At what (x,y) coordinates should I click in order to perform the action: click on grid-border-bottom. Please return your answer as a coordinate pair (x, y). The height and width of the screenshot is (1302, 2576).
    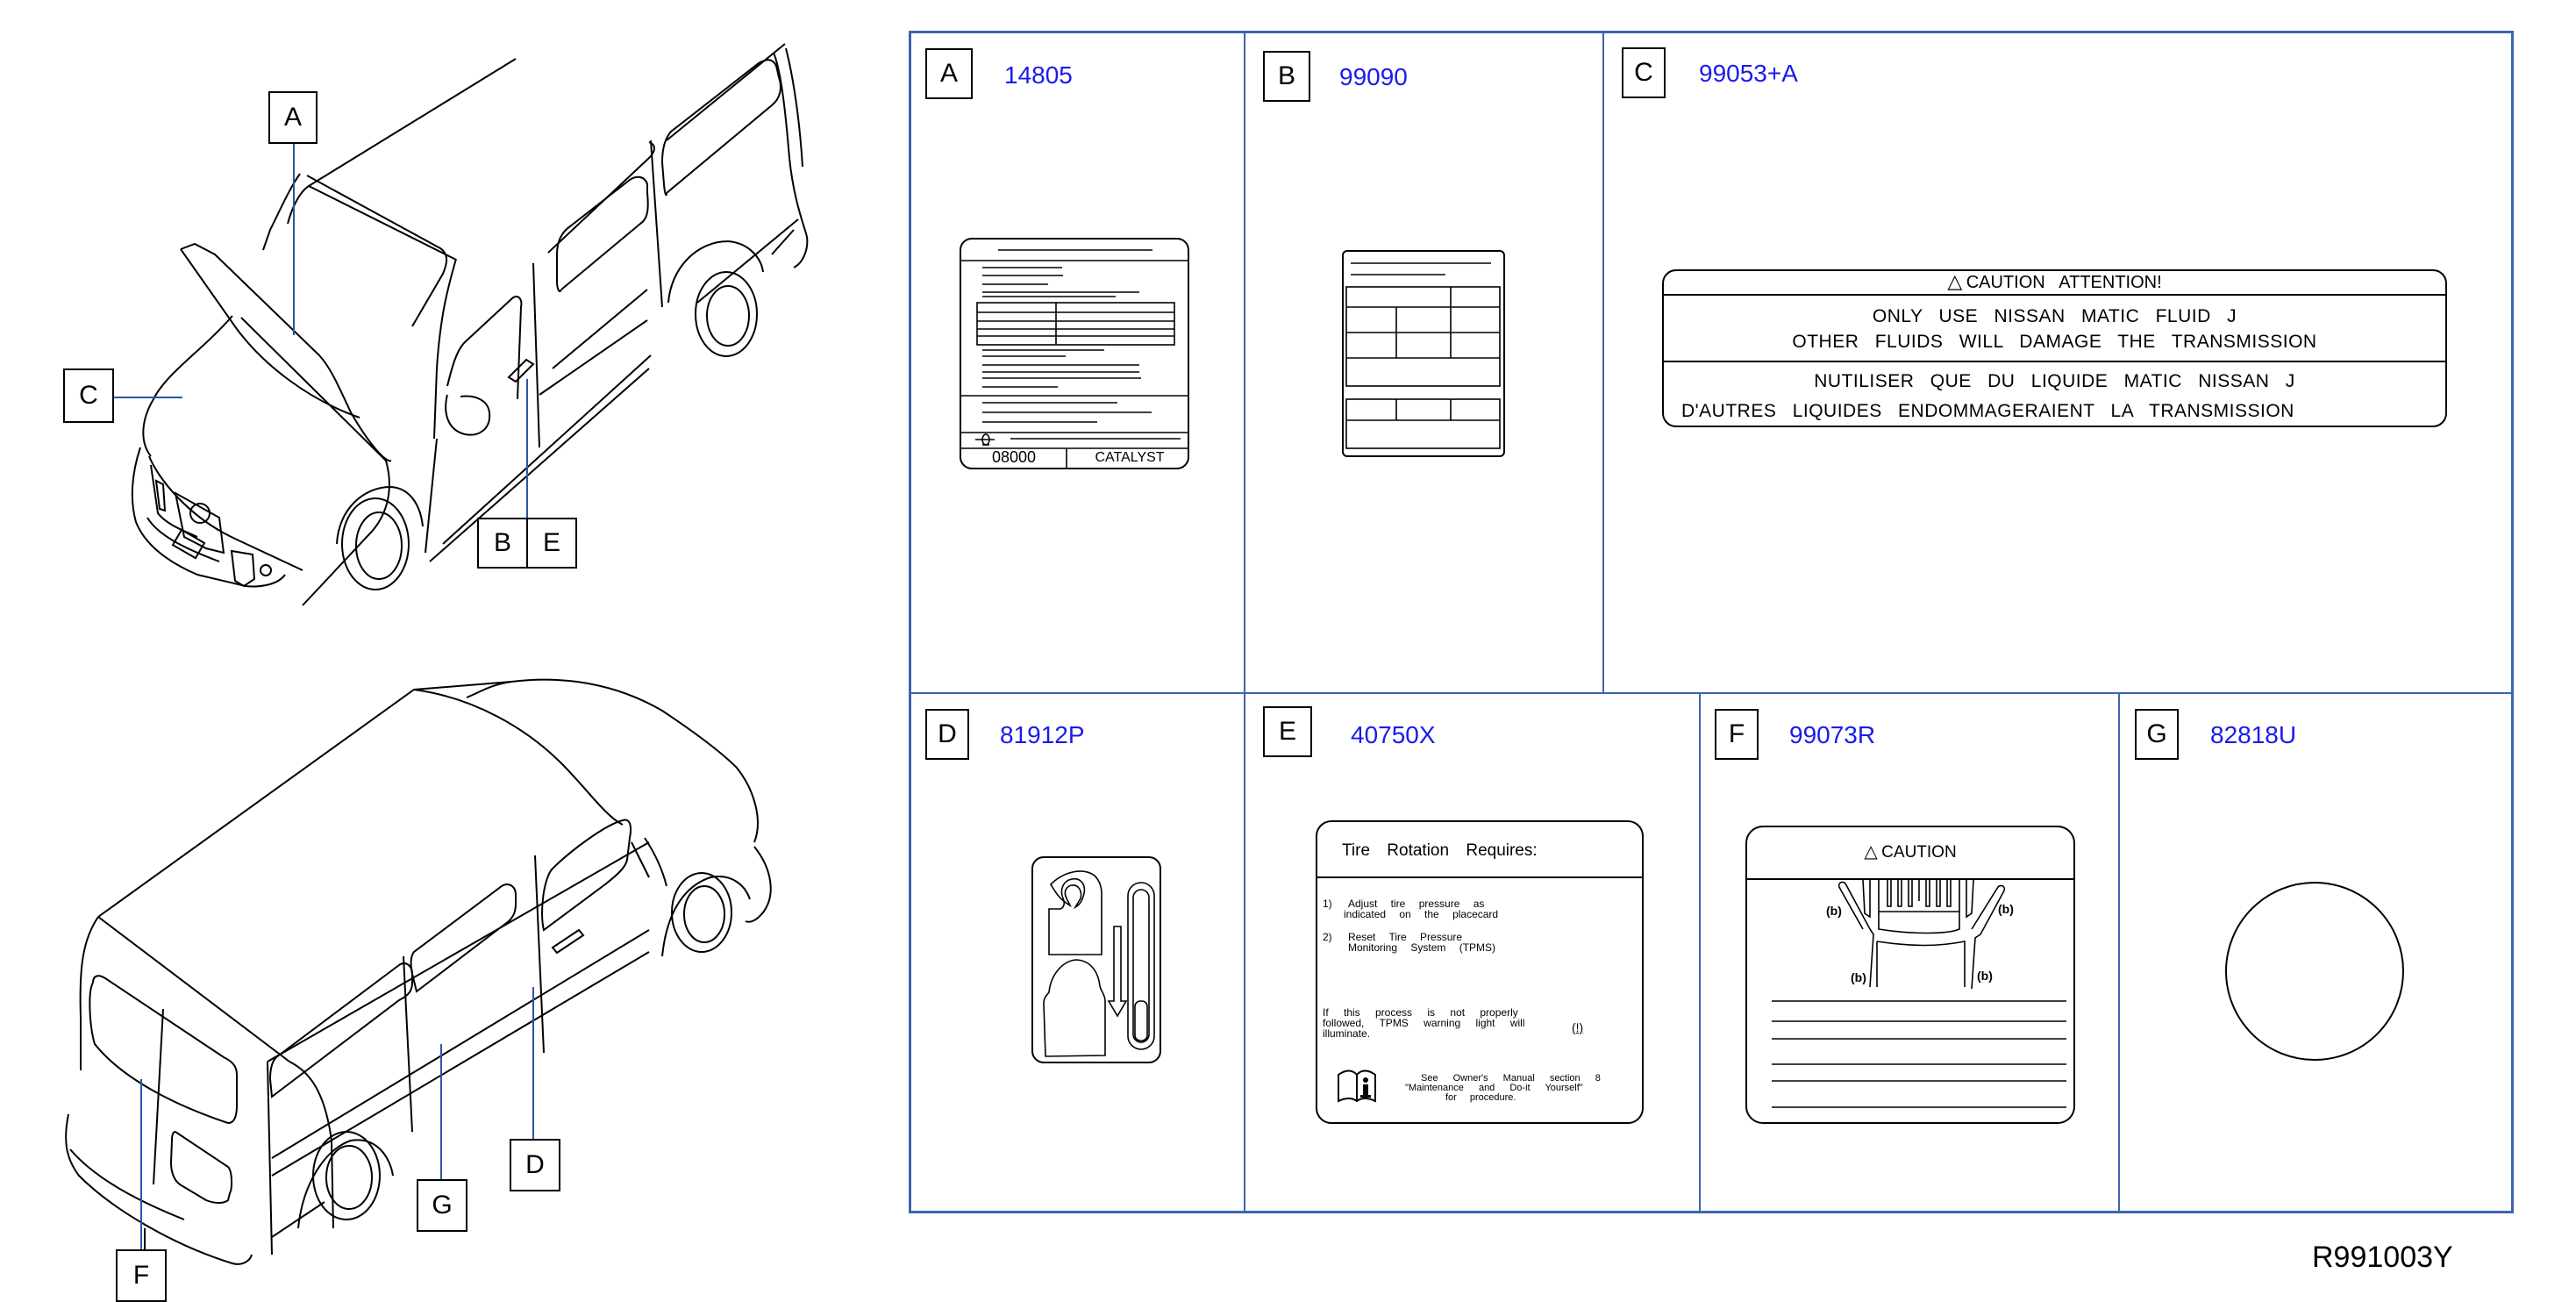
    Looking at the image, I should click on (1712, 1212).